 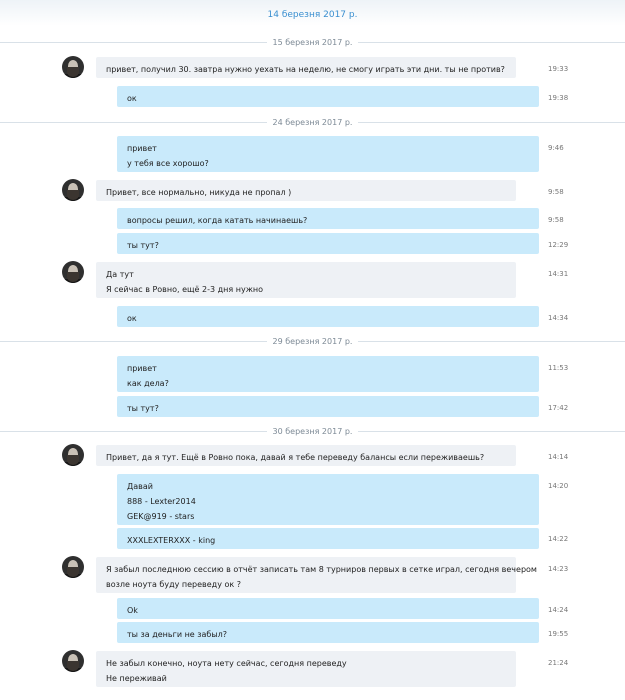 I want to click on date-separator: 30 березня 2017 р., so click(x=312, y=432).